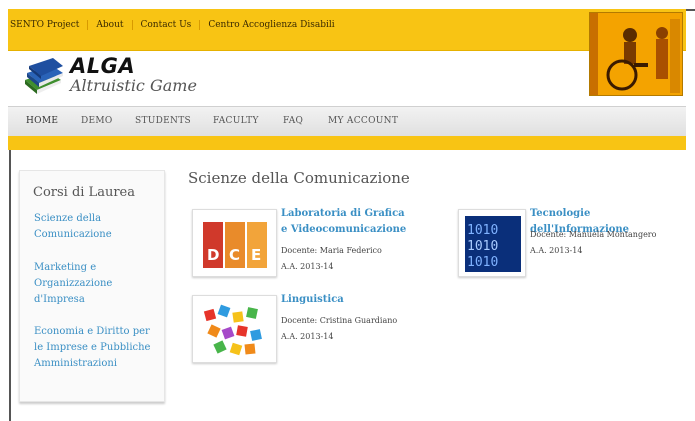  Describe the element at coordinates (636, 54) in the screenshot. I see `header-illustration` at that location.